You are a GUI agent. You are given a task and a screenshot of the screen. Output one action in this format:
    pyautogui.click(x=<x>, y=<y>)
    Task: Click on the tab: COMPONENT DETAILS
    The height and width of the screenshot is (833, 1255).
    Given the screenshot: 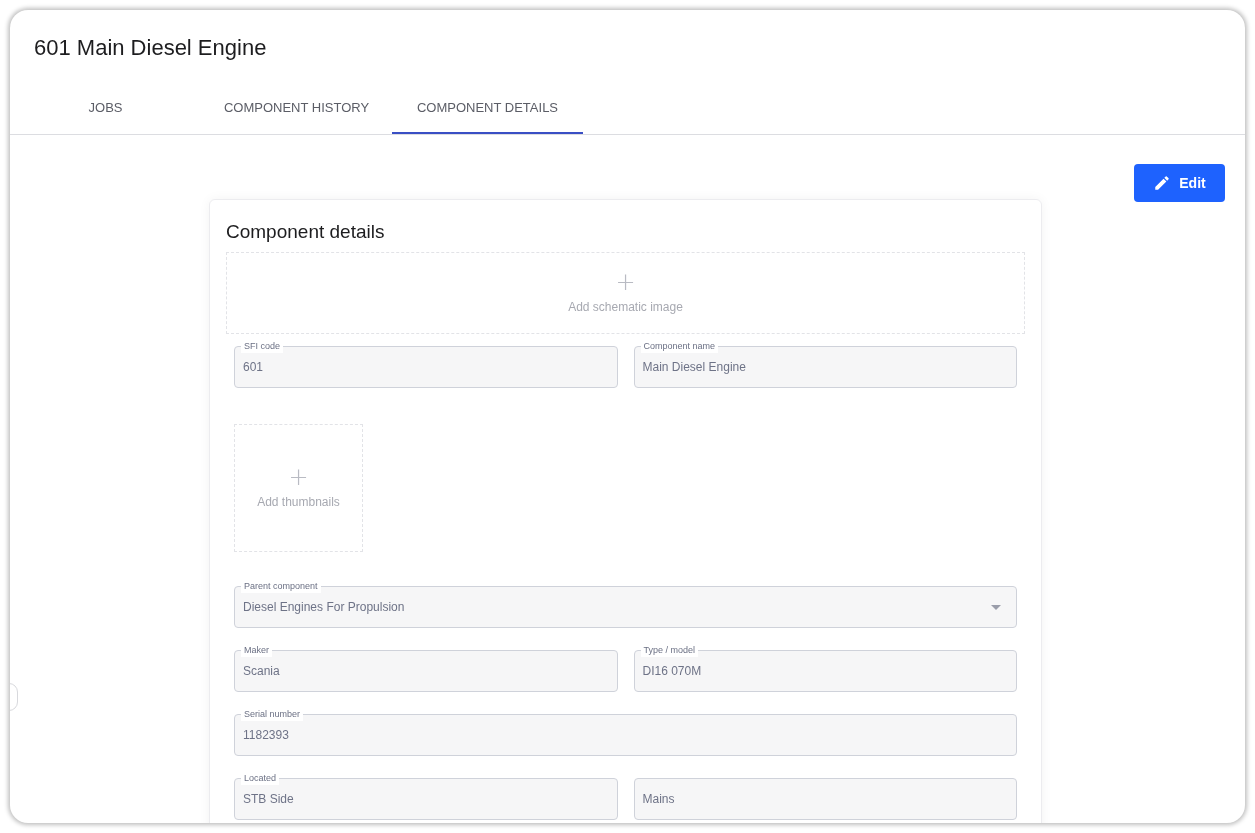 What is the action you would take?
    pyautogui.click(x=487, y=109)
    